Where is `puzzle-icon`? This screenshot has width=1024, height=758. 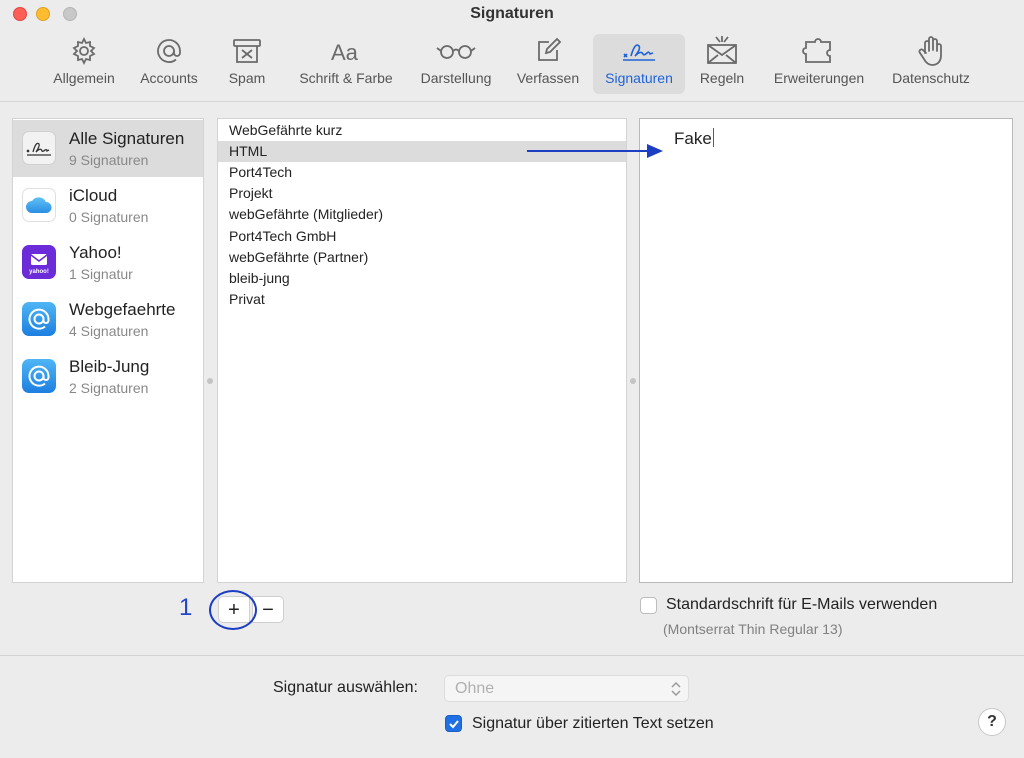
puzzle-icon is located at coordinates (819, 51).